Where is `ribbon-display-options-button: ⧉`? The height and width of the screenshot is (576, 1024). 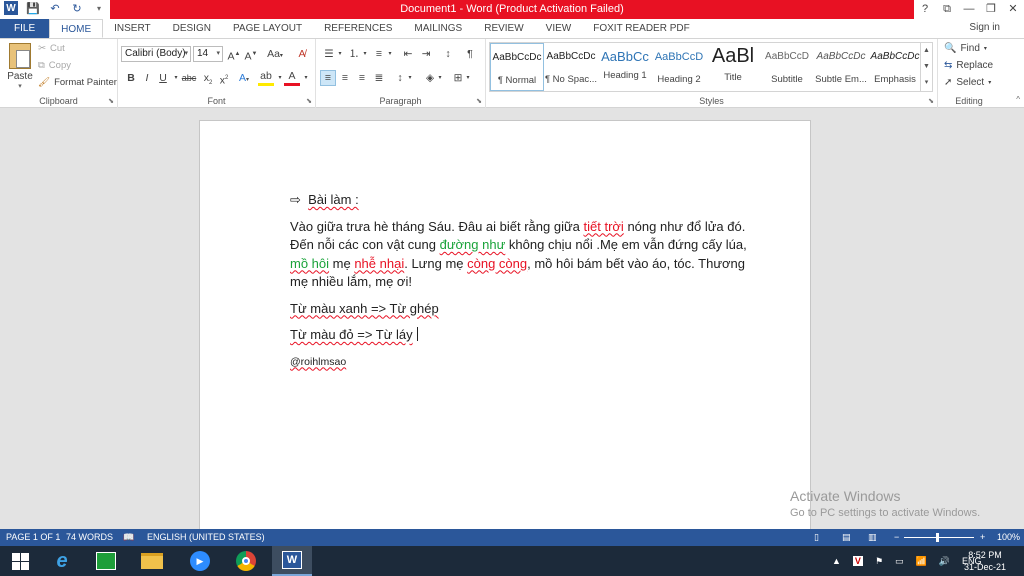 ribbon-display-options-button: ⧉ is located at coordinates (947, 9).